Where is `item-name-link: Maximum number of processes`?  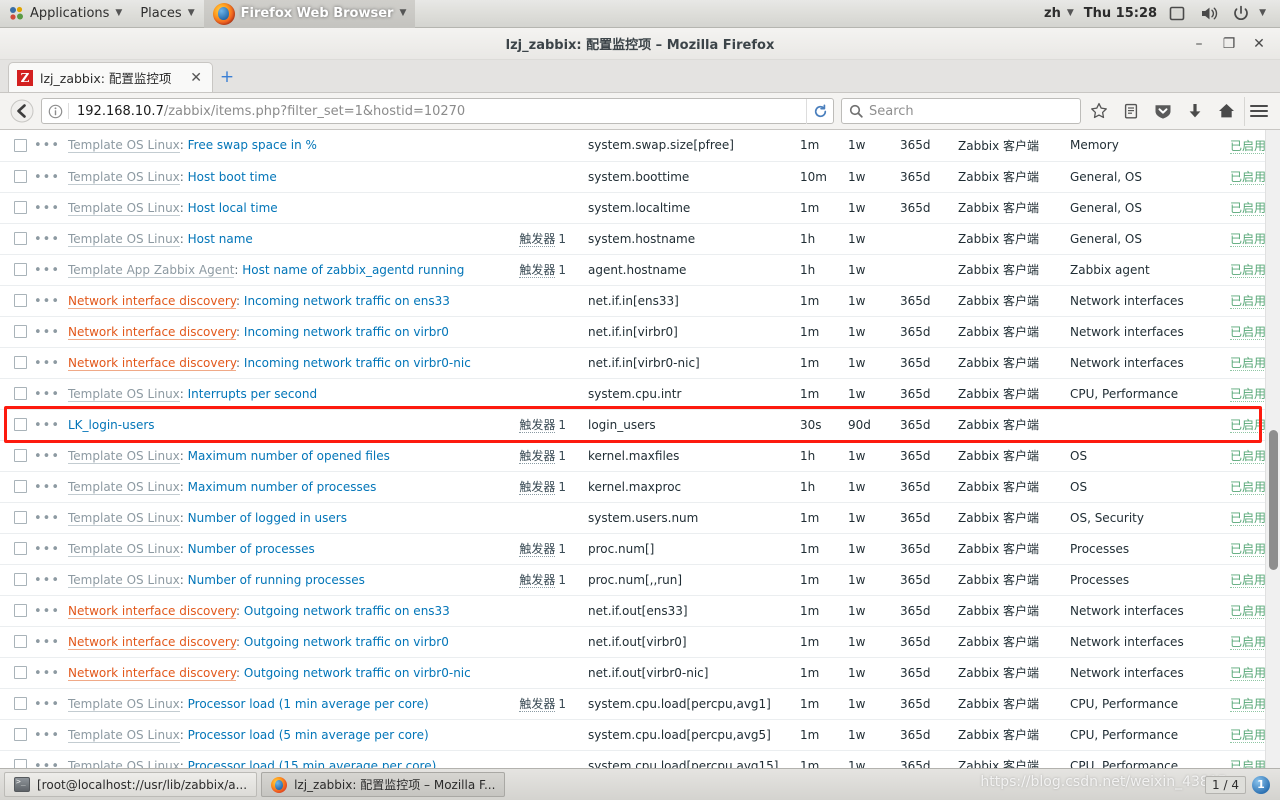
item-name-link: Maximum number of processes is located at coordinates (282, 487).